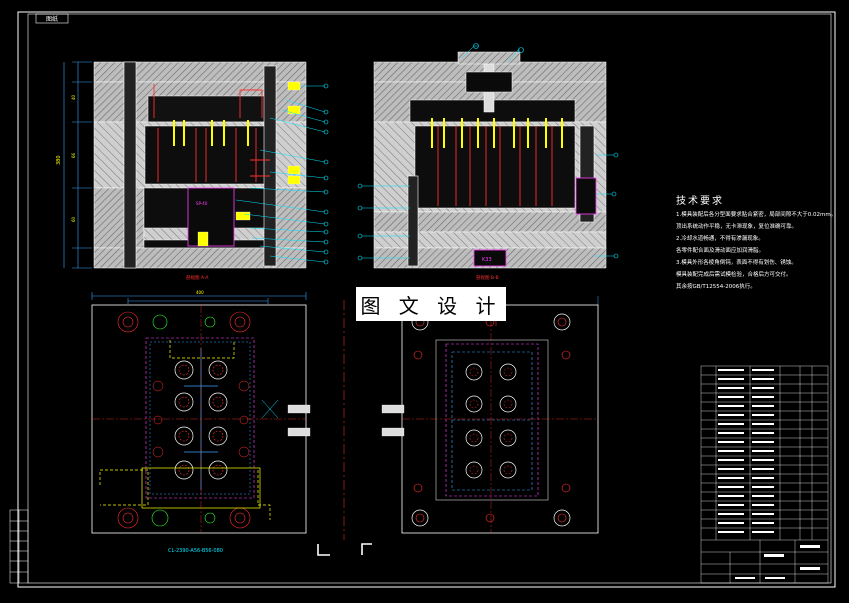  Describe the element at coordinates (488, 162) in the screenshot. I see `section-view-b: K33 剖视图 B-B` at that location.